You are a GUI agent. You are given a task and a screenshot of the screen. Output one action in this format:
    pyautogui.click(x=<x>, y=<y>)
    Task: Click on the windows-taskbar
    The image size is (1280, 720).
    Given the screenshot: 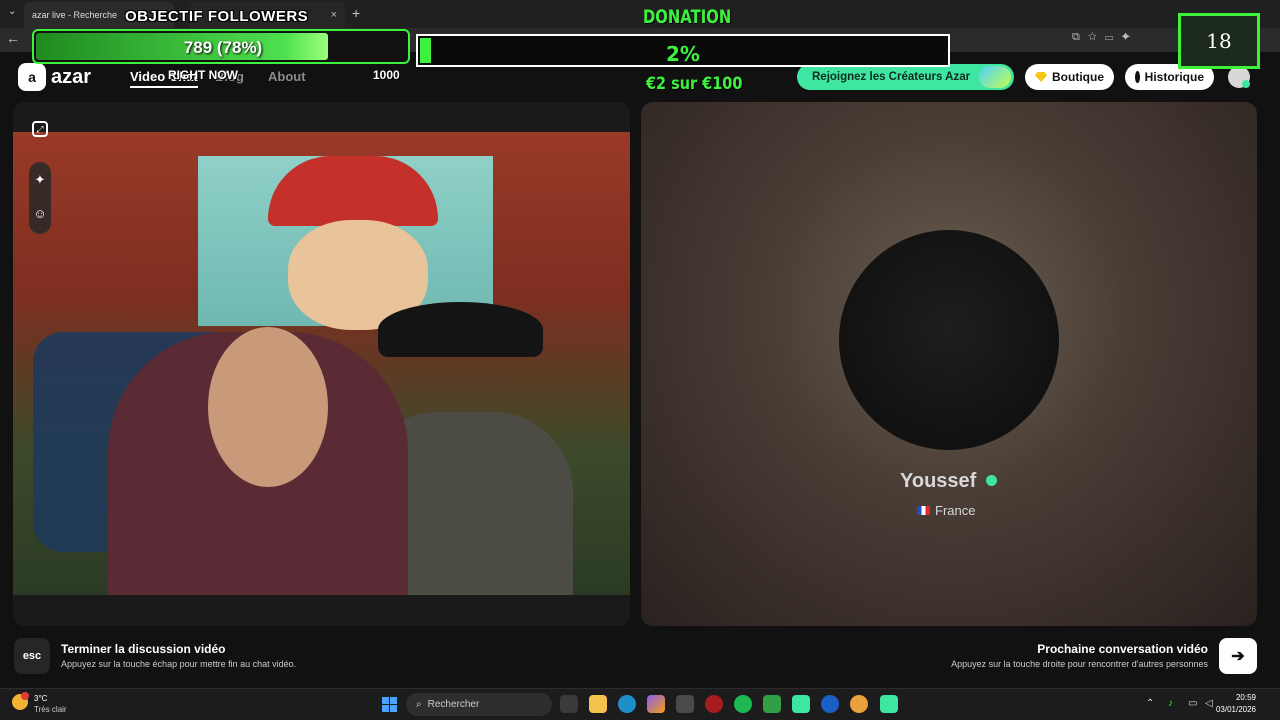 What is the action you would take?
    pyautogui.click(x=640, y=704)
    